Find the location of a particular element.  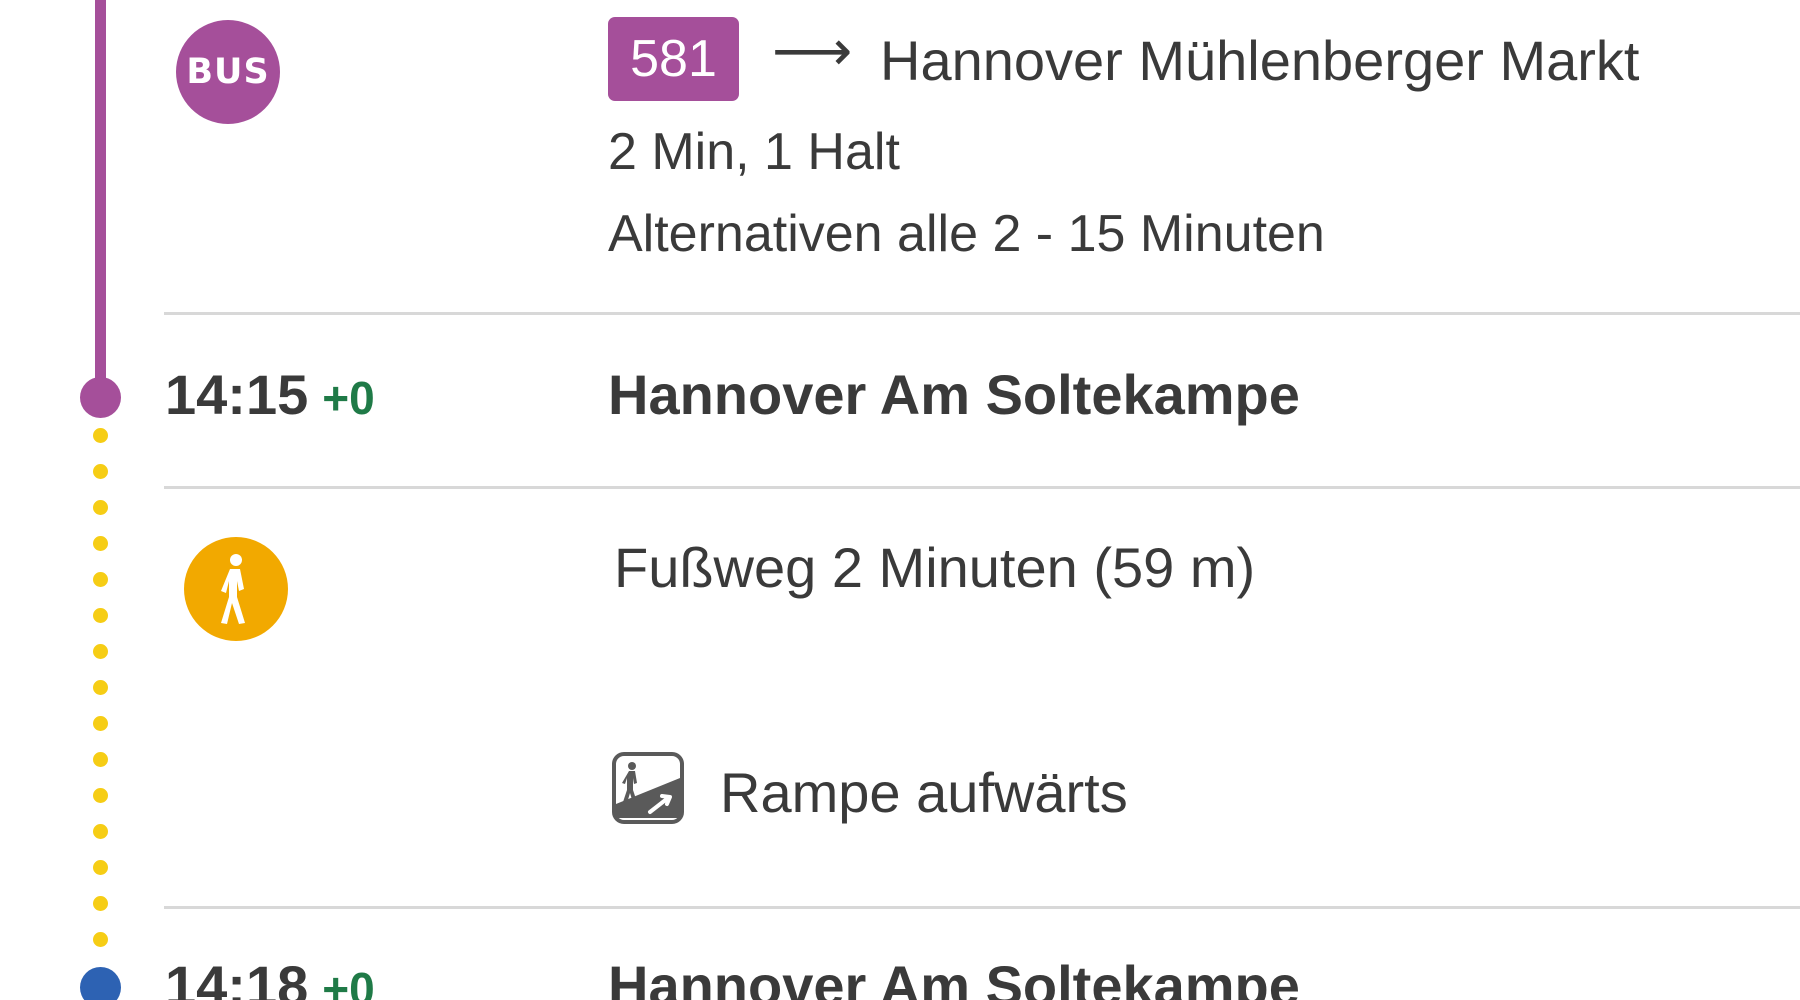

stop-2-node is located at coordinates (100, 983).